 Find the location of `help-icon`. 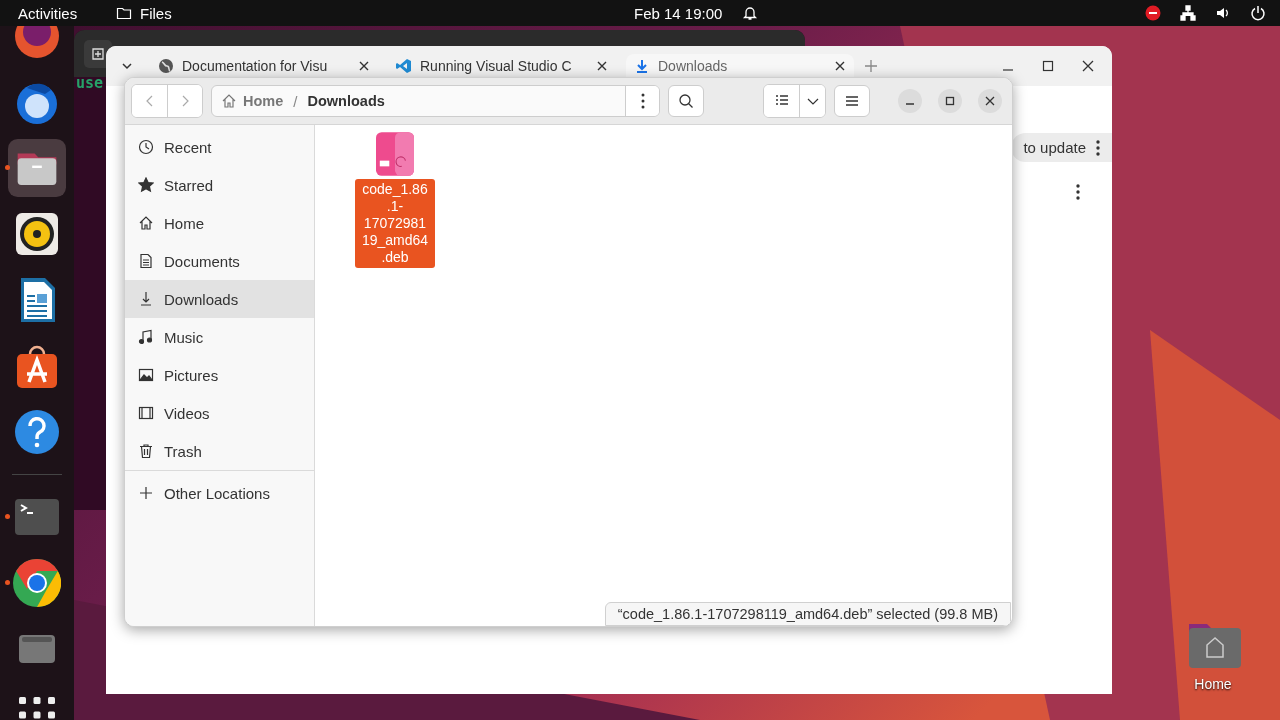

help-icon is located at coordinates (37, 432).